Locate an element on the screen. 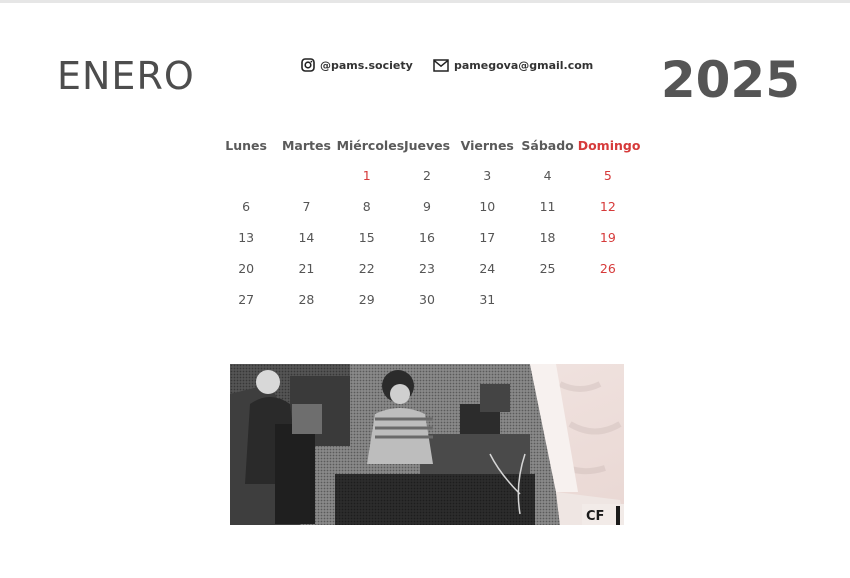 This screenshot has width=850, height=578. mail-icon is located at coordinates (441, 65).